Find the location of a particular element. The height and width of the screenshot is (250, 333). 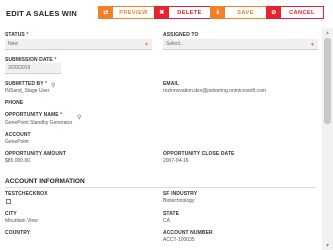

preview-button: ⇄ PREVIEW is located at coordinates (126, 12).